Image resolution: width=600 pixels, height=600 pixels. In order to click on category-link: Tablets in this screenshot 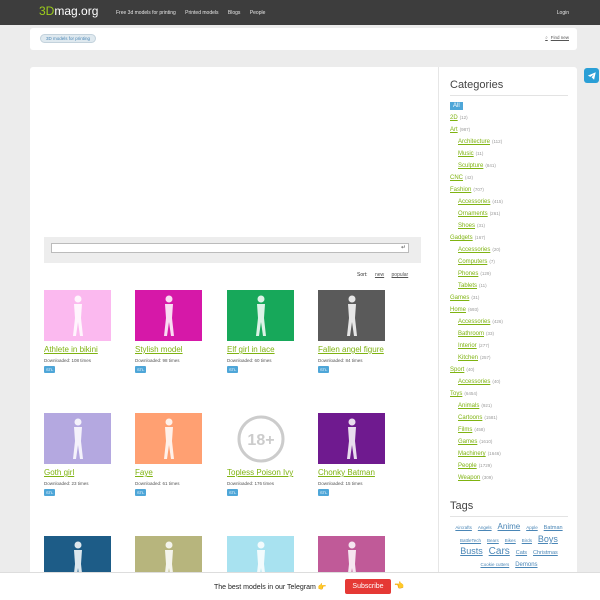, I will do `click(467, 286)`.